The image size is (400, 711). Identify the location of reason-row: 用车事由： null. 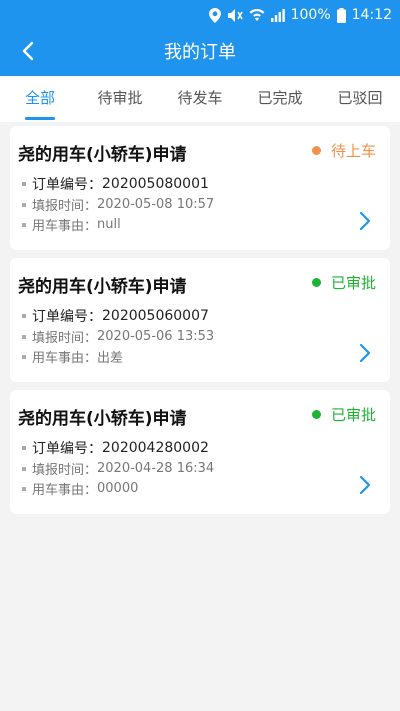
(71, 224).